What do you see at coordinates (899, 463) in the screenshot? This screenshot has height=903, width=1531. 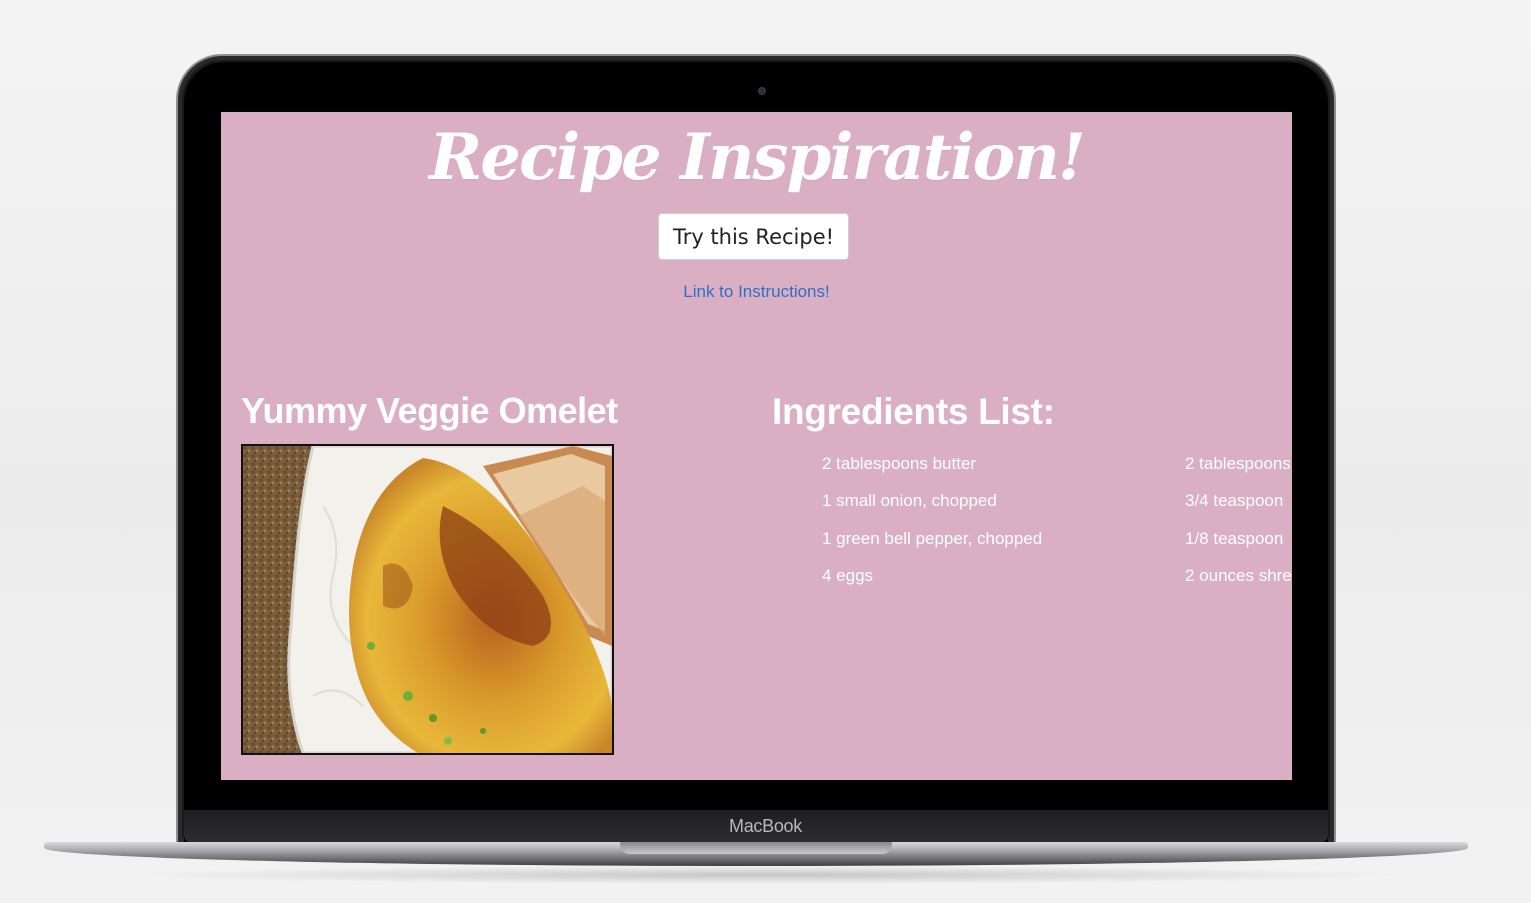 I see `ingredient-item: 2 tablespoons butter` at bounding box center [899, 463].